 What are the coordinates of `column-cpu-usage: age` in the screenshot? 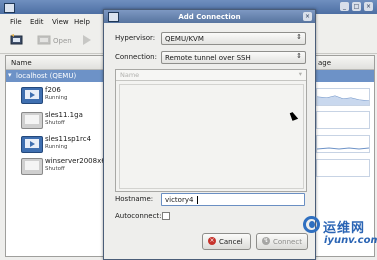 It's located at (324, 63).